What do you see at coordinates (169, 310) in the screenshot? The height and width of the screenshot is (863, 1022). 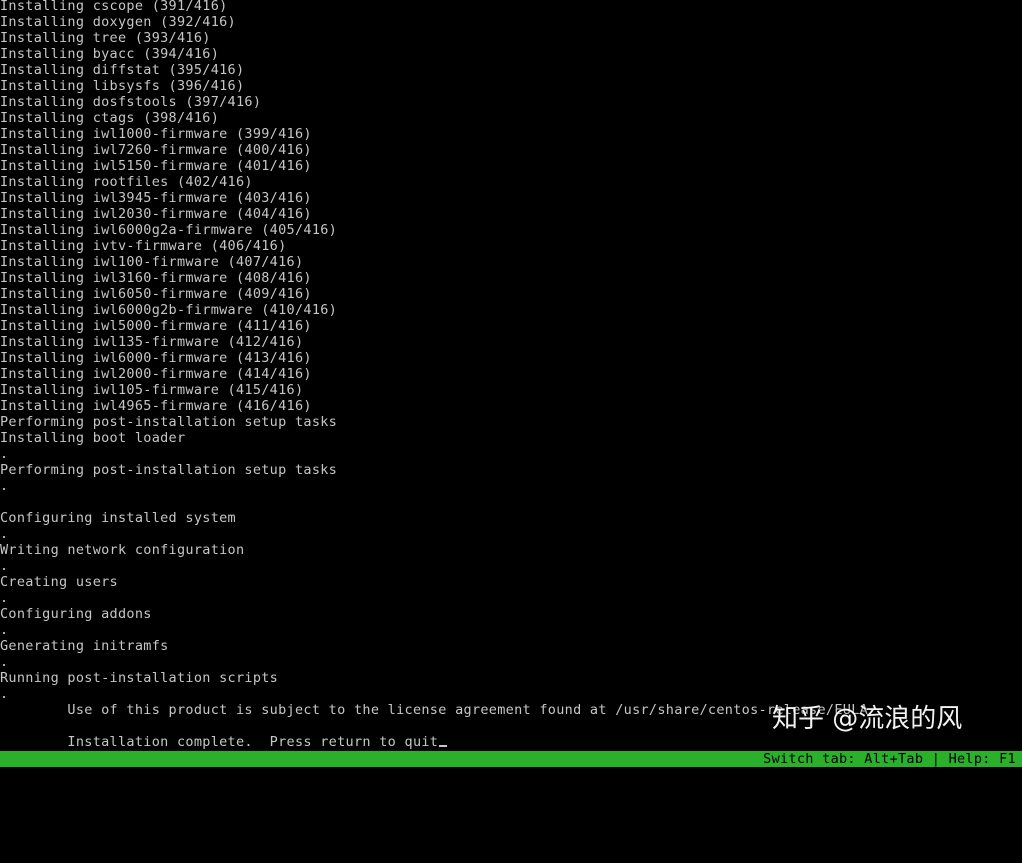 I see `terminal-line: Installing iwl6000g2b-firmware (410/416)` at bounding box center [169, 310].